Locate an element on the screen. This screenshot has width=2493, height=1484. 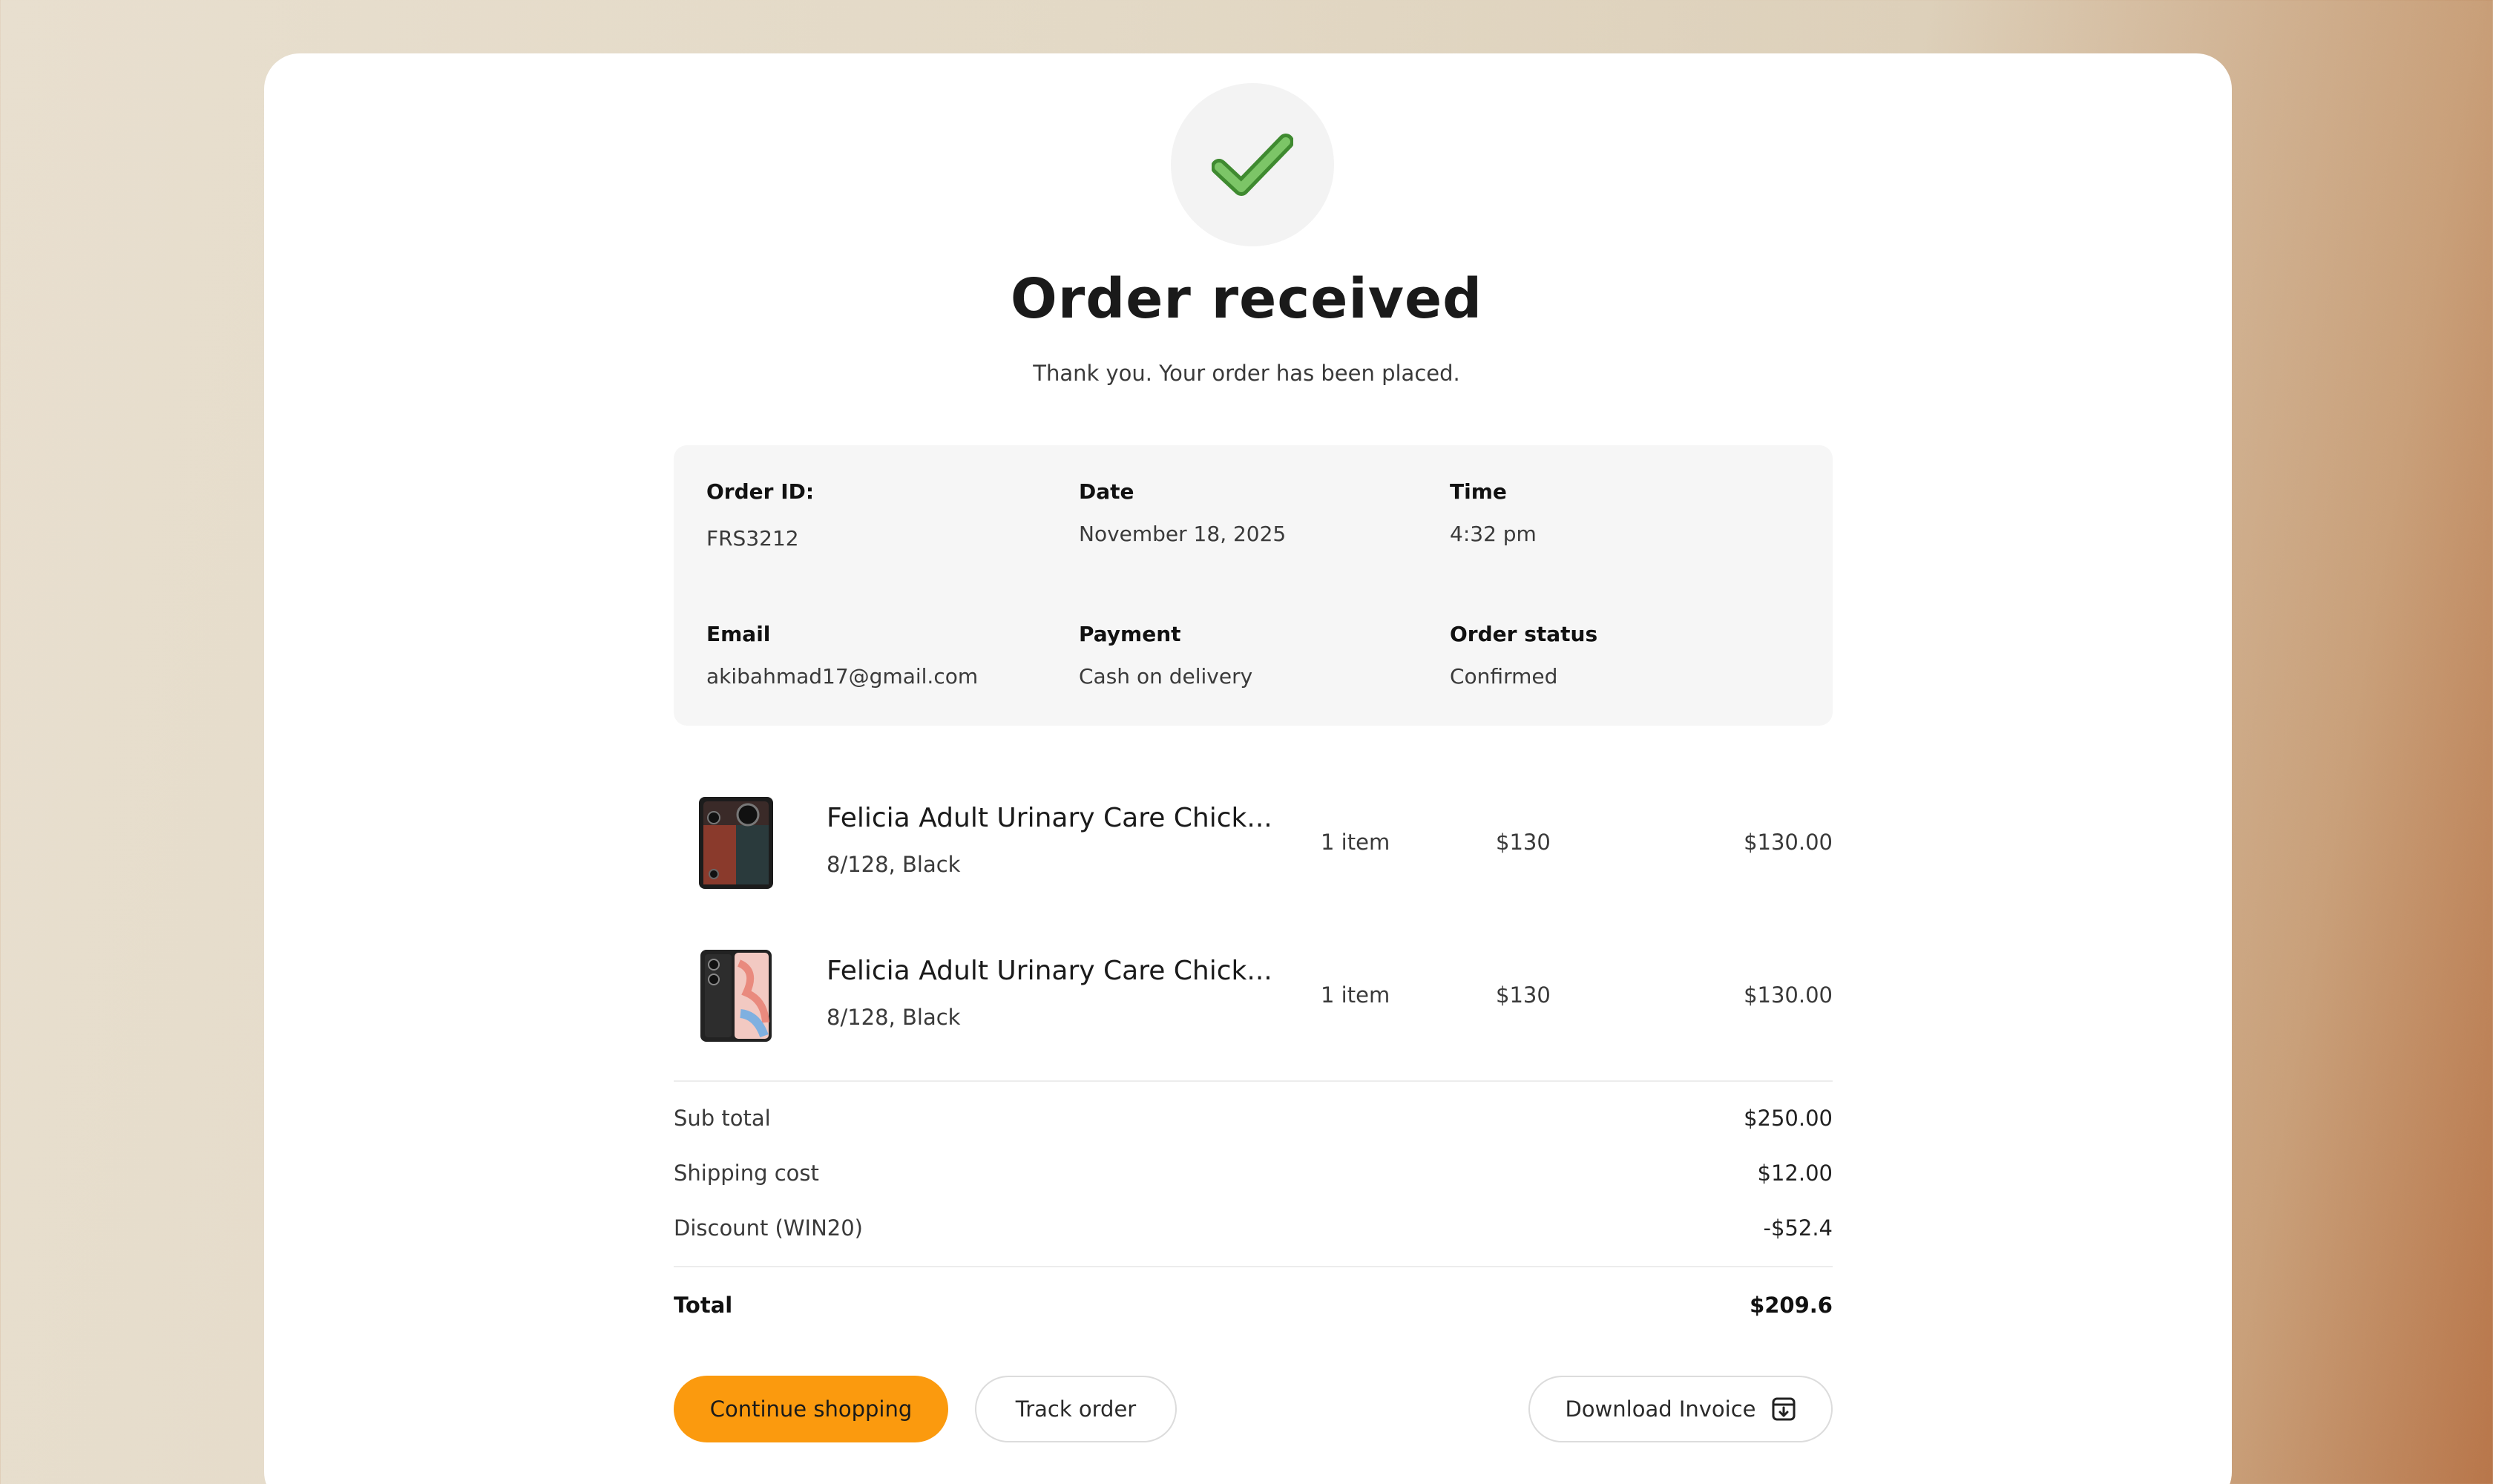
download-invoice-label: Download Invoice is located at coordinates (1660, 1409).